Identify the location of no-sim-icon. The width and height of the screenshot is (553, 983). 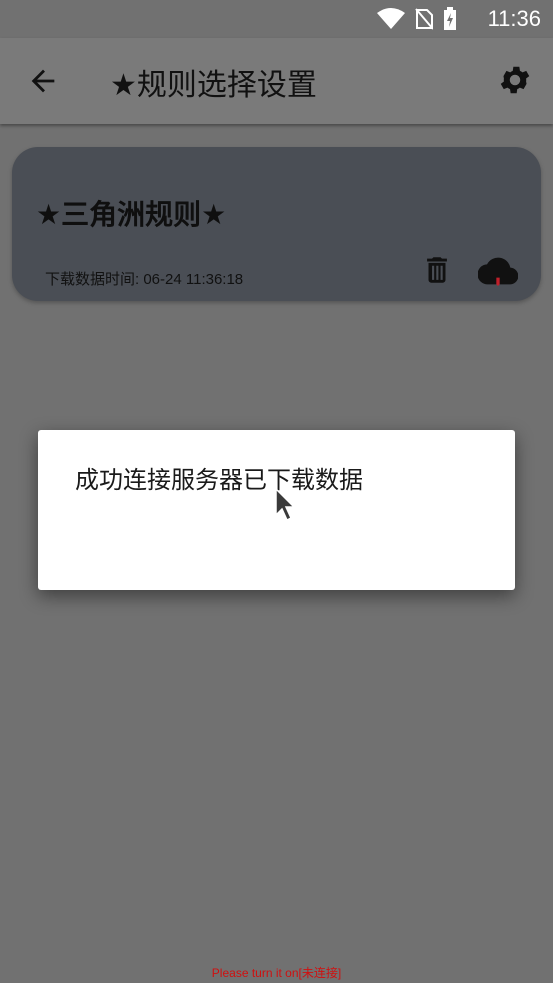
(424, 19).